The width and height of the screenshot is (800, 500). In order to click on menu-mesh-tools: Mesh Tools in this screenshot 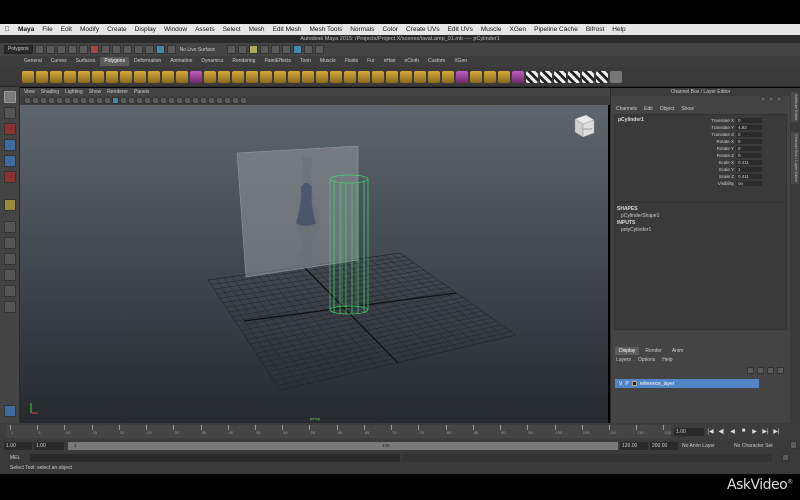, I will do `click(325, 29)`.